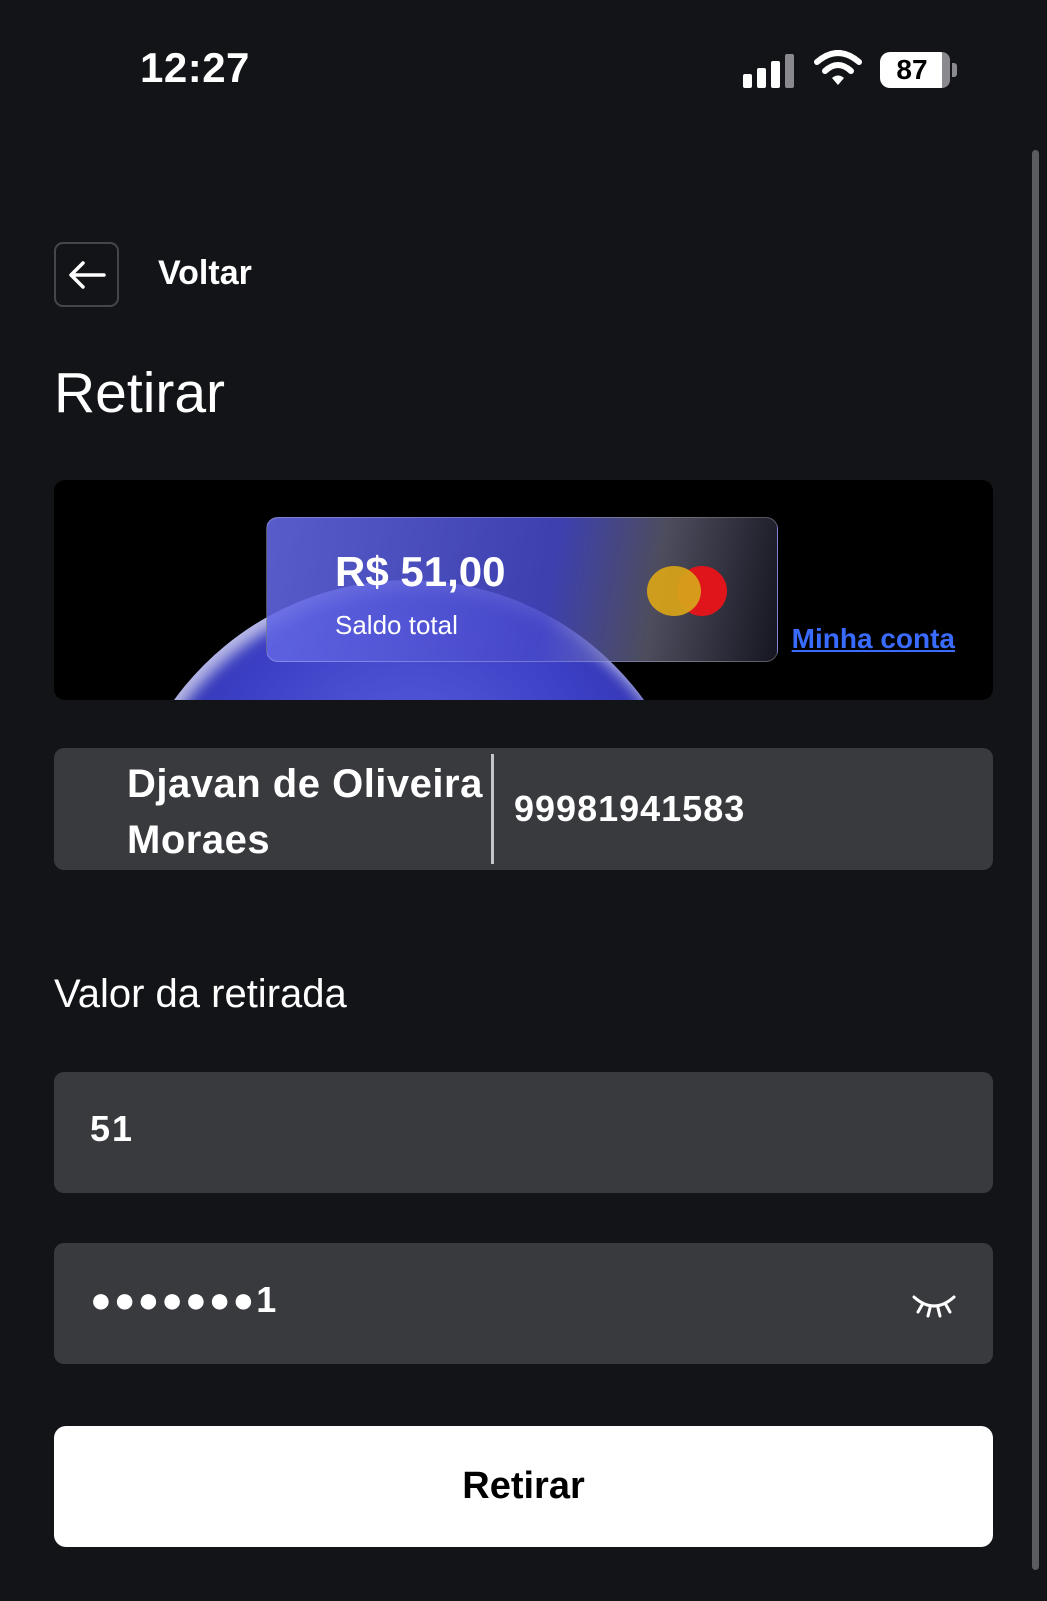 Image resolution: width=1047 pixels, height=1601 pixels. What do you see at coordinates (195, 67) in the screenshot?
I see `status-time: 12:27` at bounding box center [195, 67].